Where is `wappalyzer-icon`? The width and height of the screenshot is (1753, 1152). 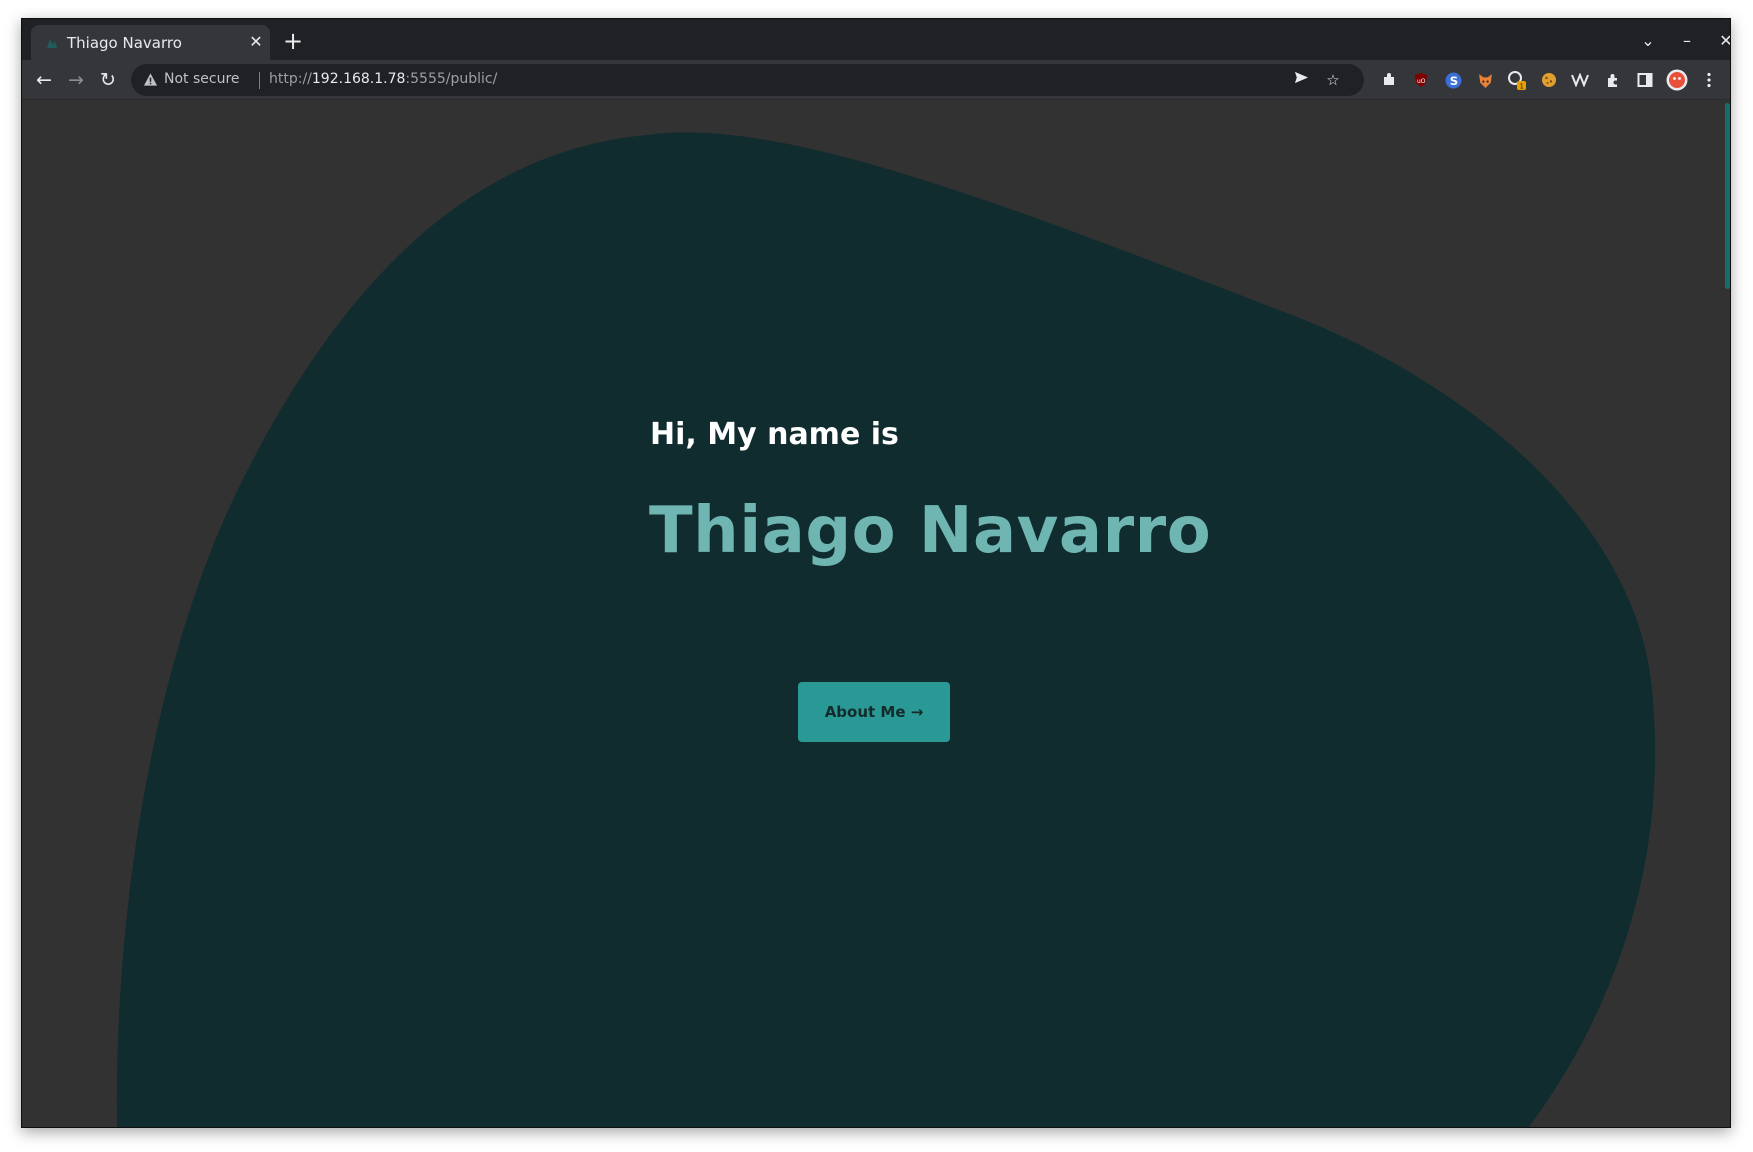
wappalyzer-icon is located at coordinates (1581, 80).